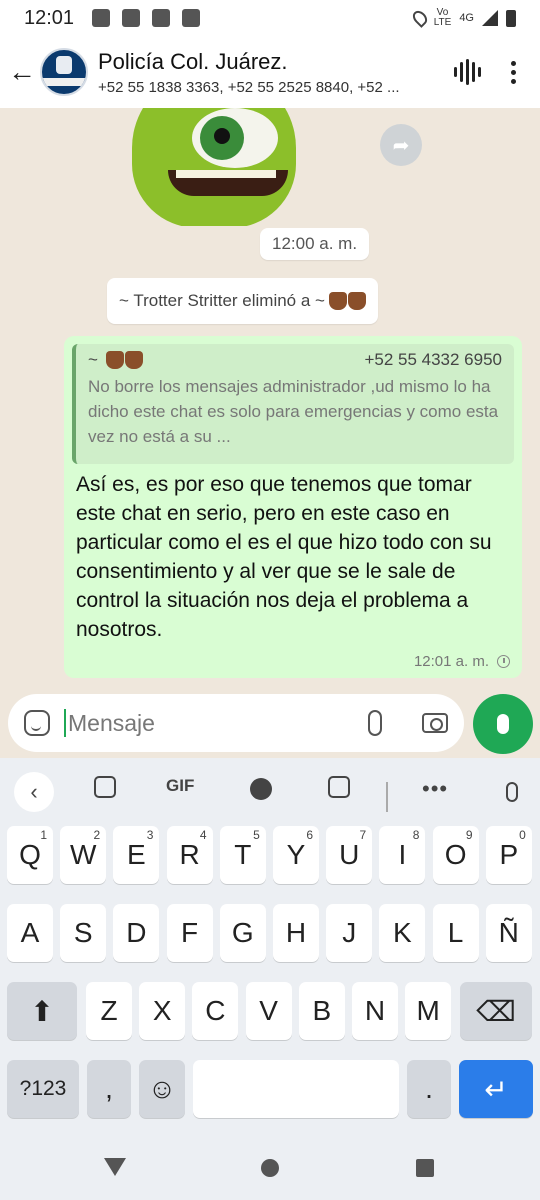 The height and width of the screenshot is (1200, 540). What do you see at coordinates (93, 359) in the screenshot?
I see `quoted-author: ~` at bounding box center [93, 359].